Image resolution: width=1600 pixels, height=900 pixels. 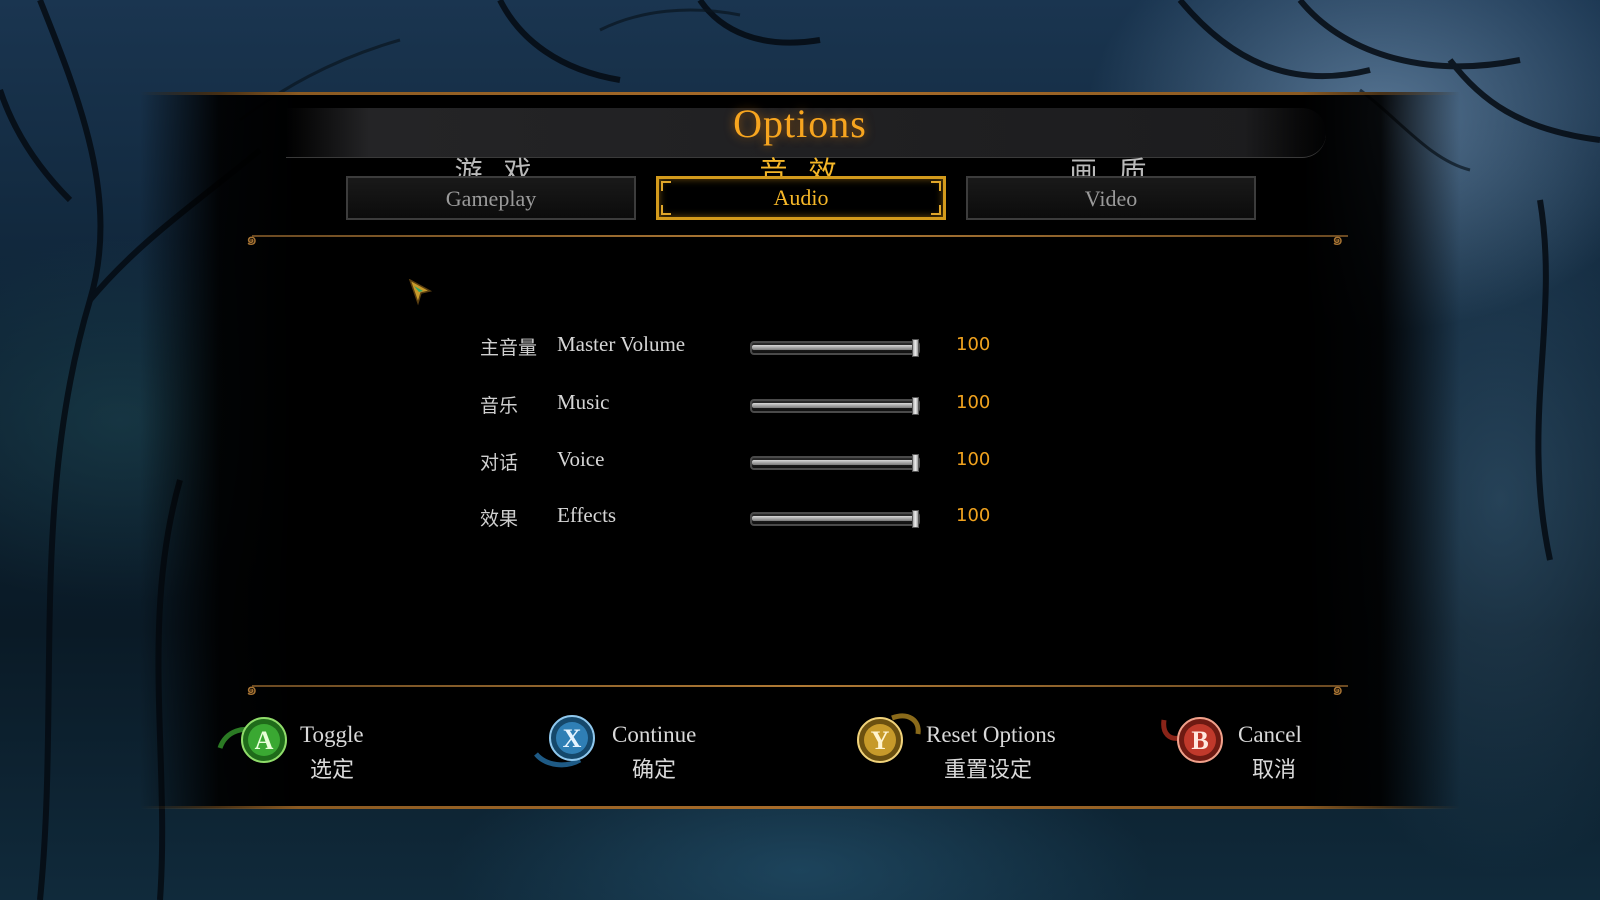 I want to click on master-volume-slider, so click(x=835, y=347).